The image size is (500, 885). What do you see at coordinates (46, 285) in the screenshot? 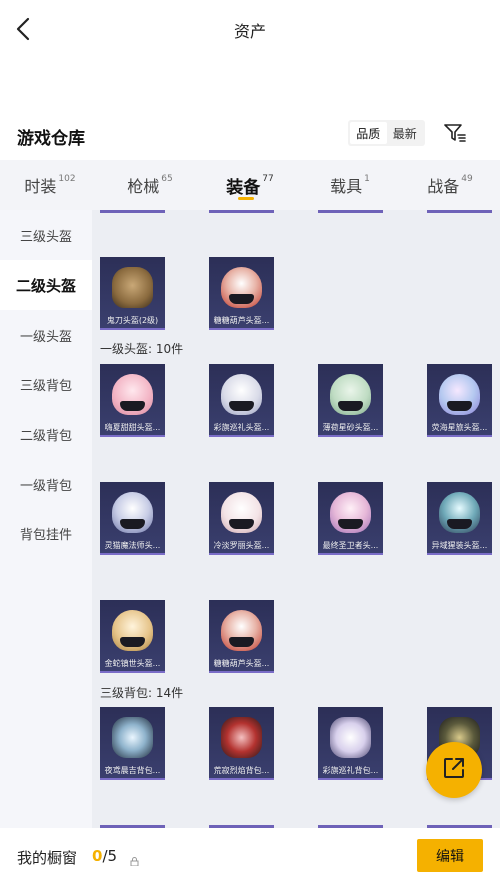
I see `sidebar-item-level2-helmet: 二级头盔` at bounding box center [46, 285].